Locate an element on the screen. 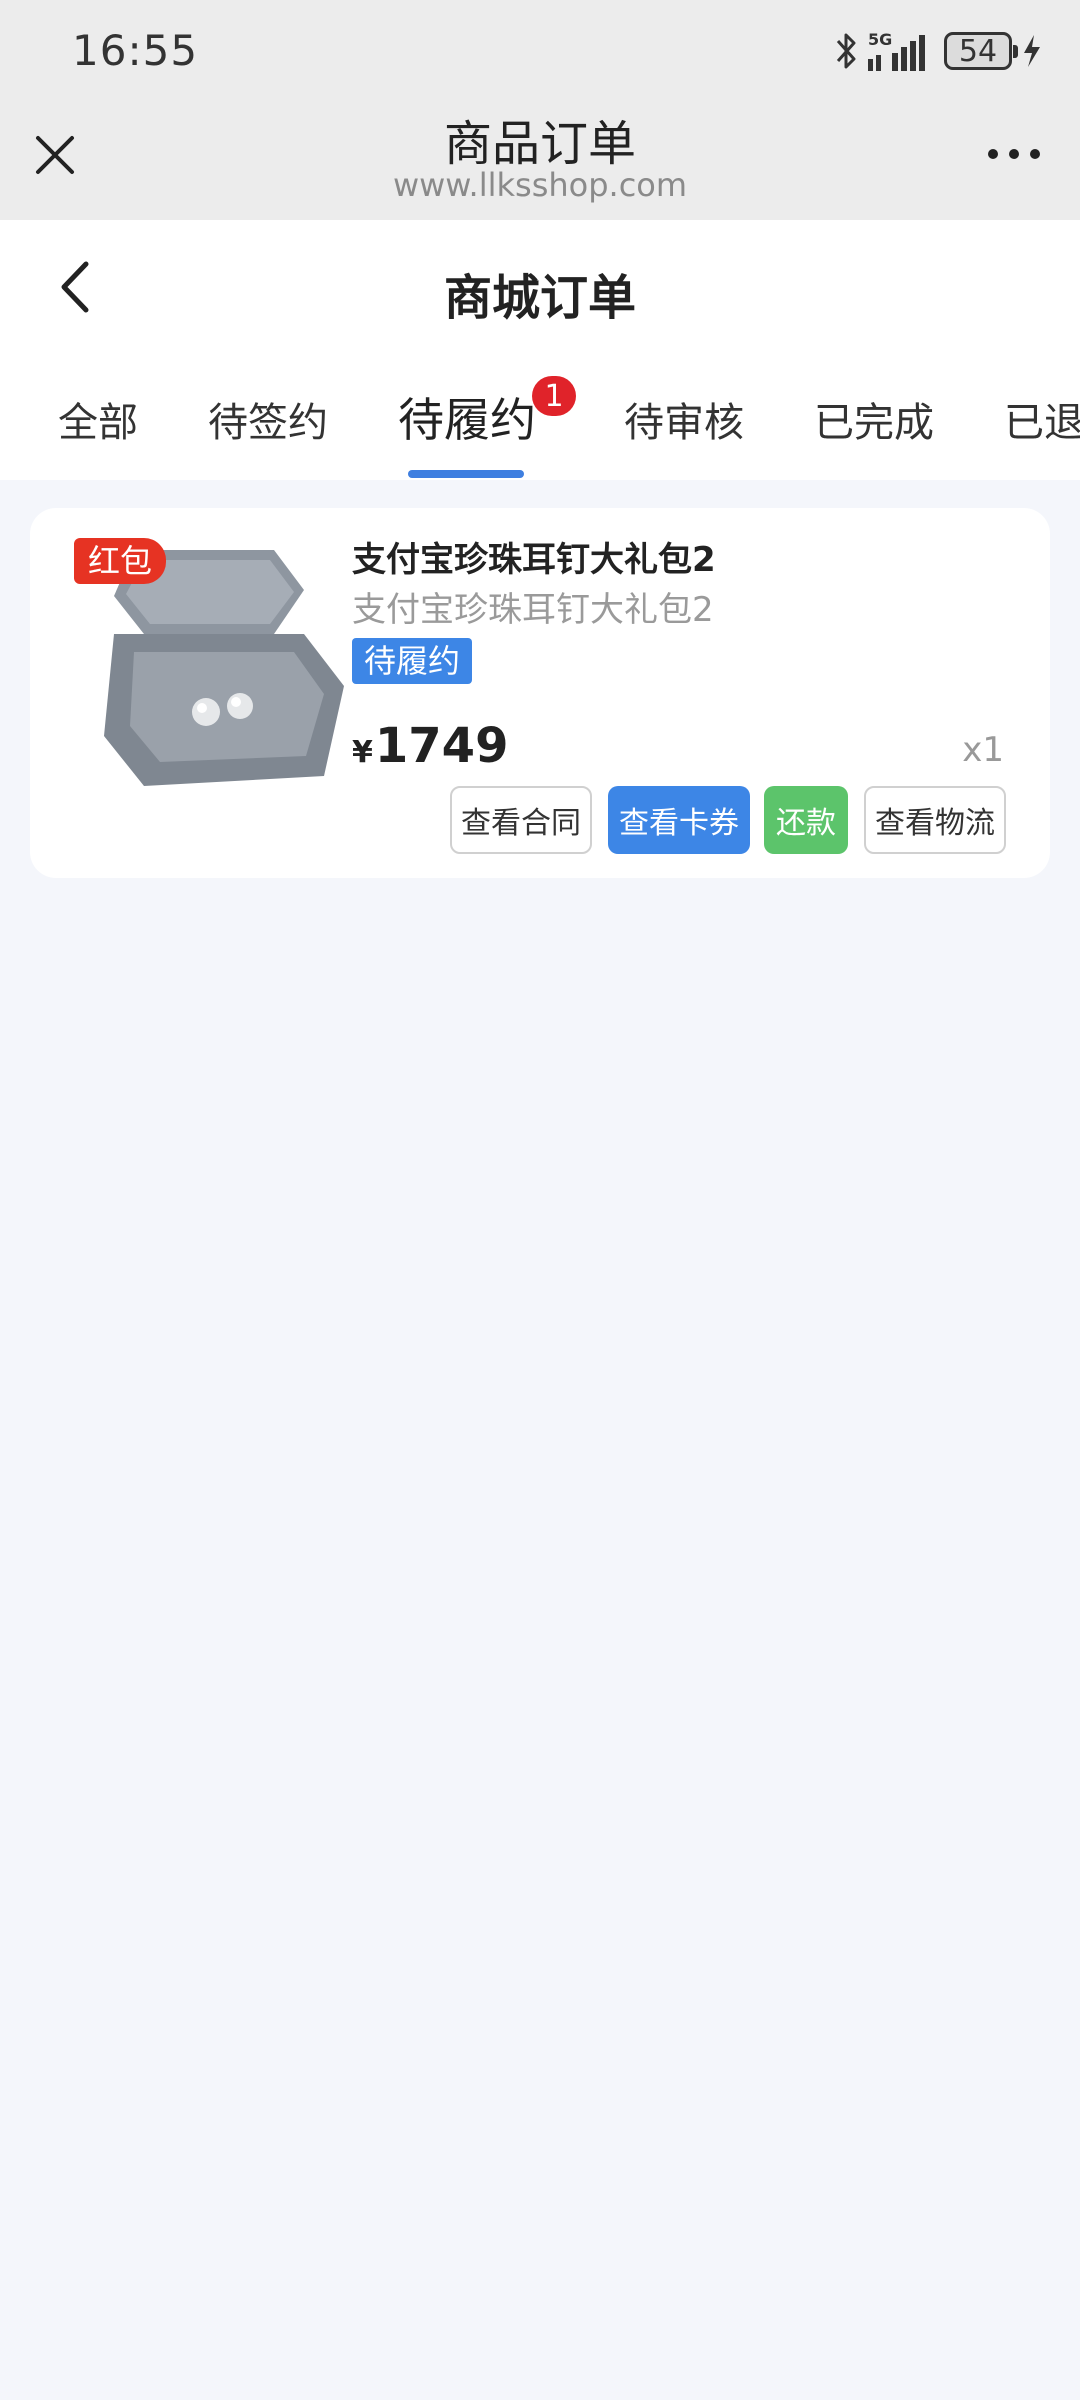  order-status-badge: 待履约 is located at coordinates (412, 661).